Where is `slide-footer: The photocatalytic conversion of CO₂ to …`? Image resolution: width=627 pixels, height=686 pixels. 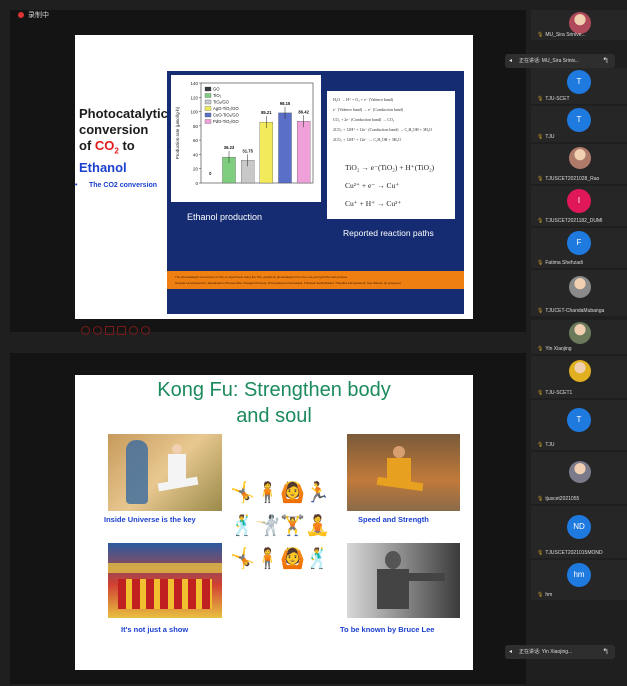
slide-footer: The photocatalytic conversion of CO₂ to … is located at coordinates (315, 280).